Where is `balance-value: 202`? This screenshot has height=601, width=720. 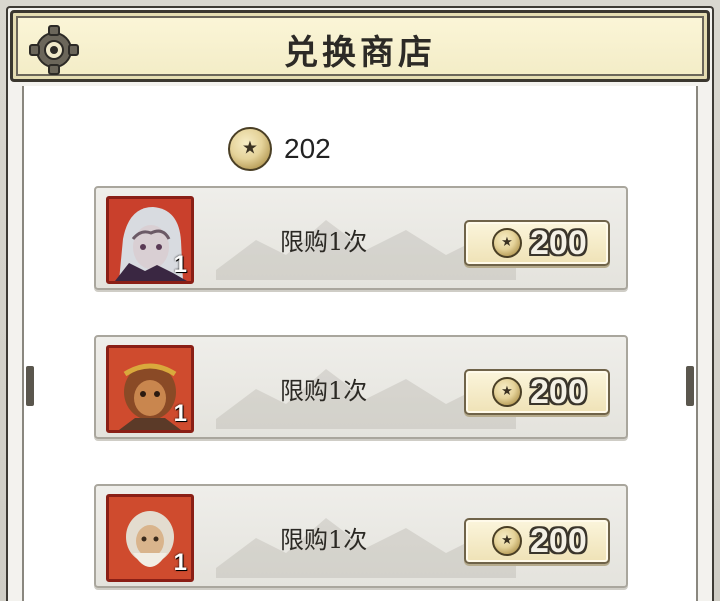
balance-value: 202 is located at coordinates (307, 148).